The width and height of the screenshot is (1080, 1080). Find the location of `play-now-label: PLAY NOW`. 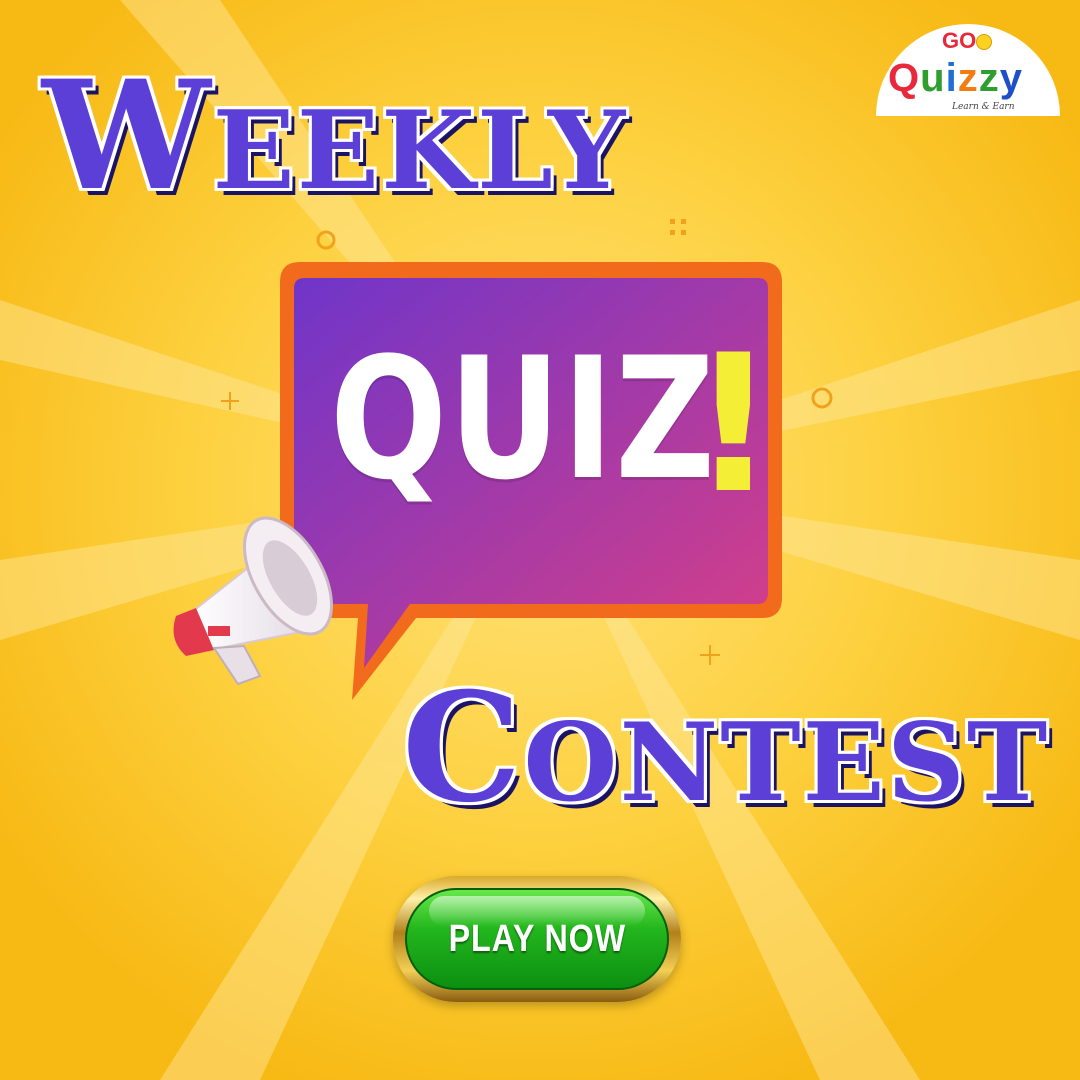

play-now-label: PLAY NOW is located at coordinates (537, 938).